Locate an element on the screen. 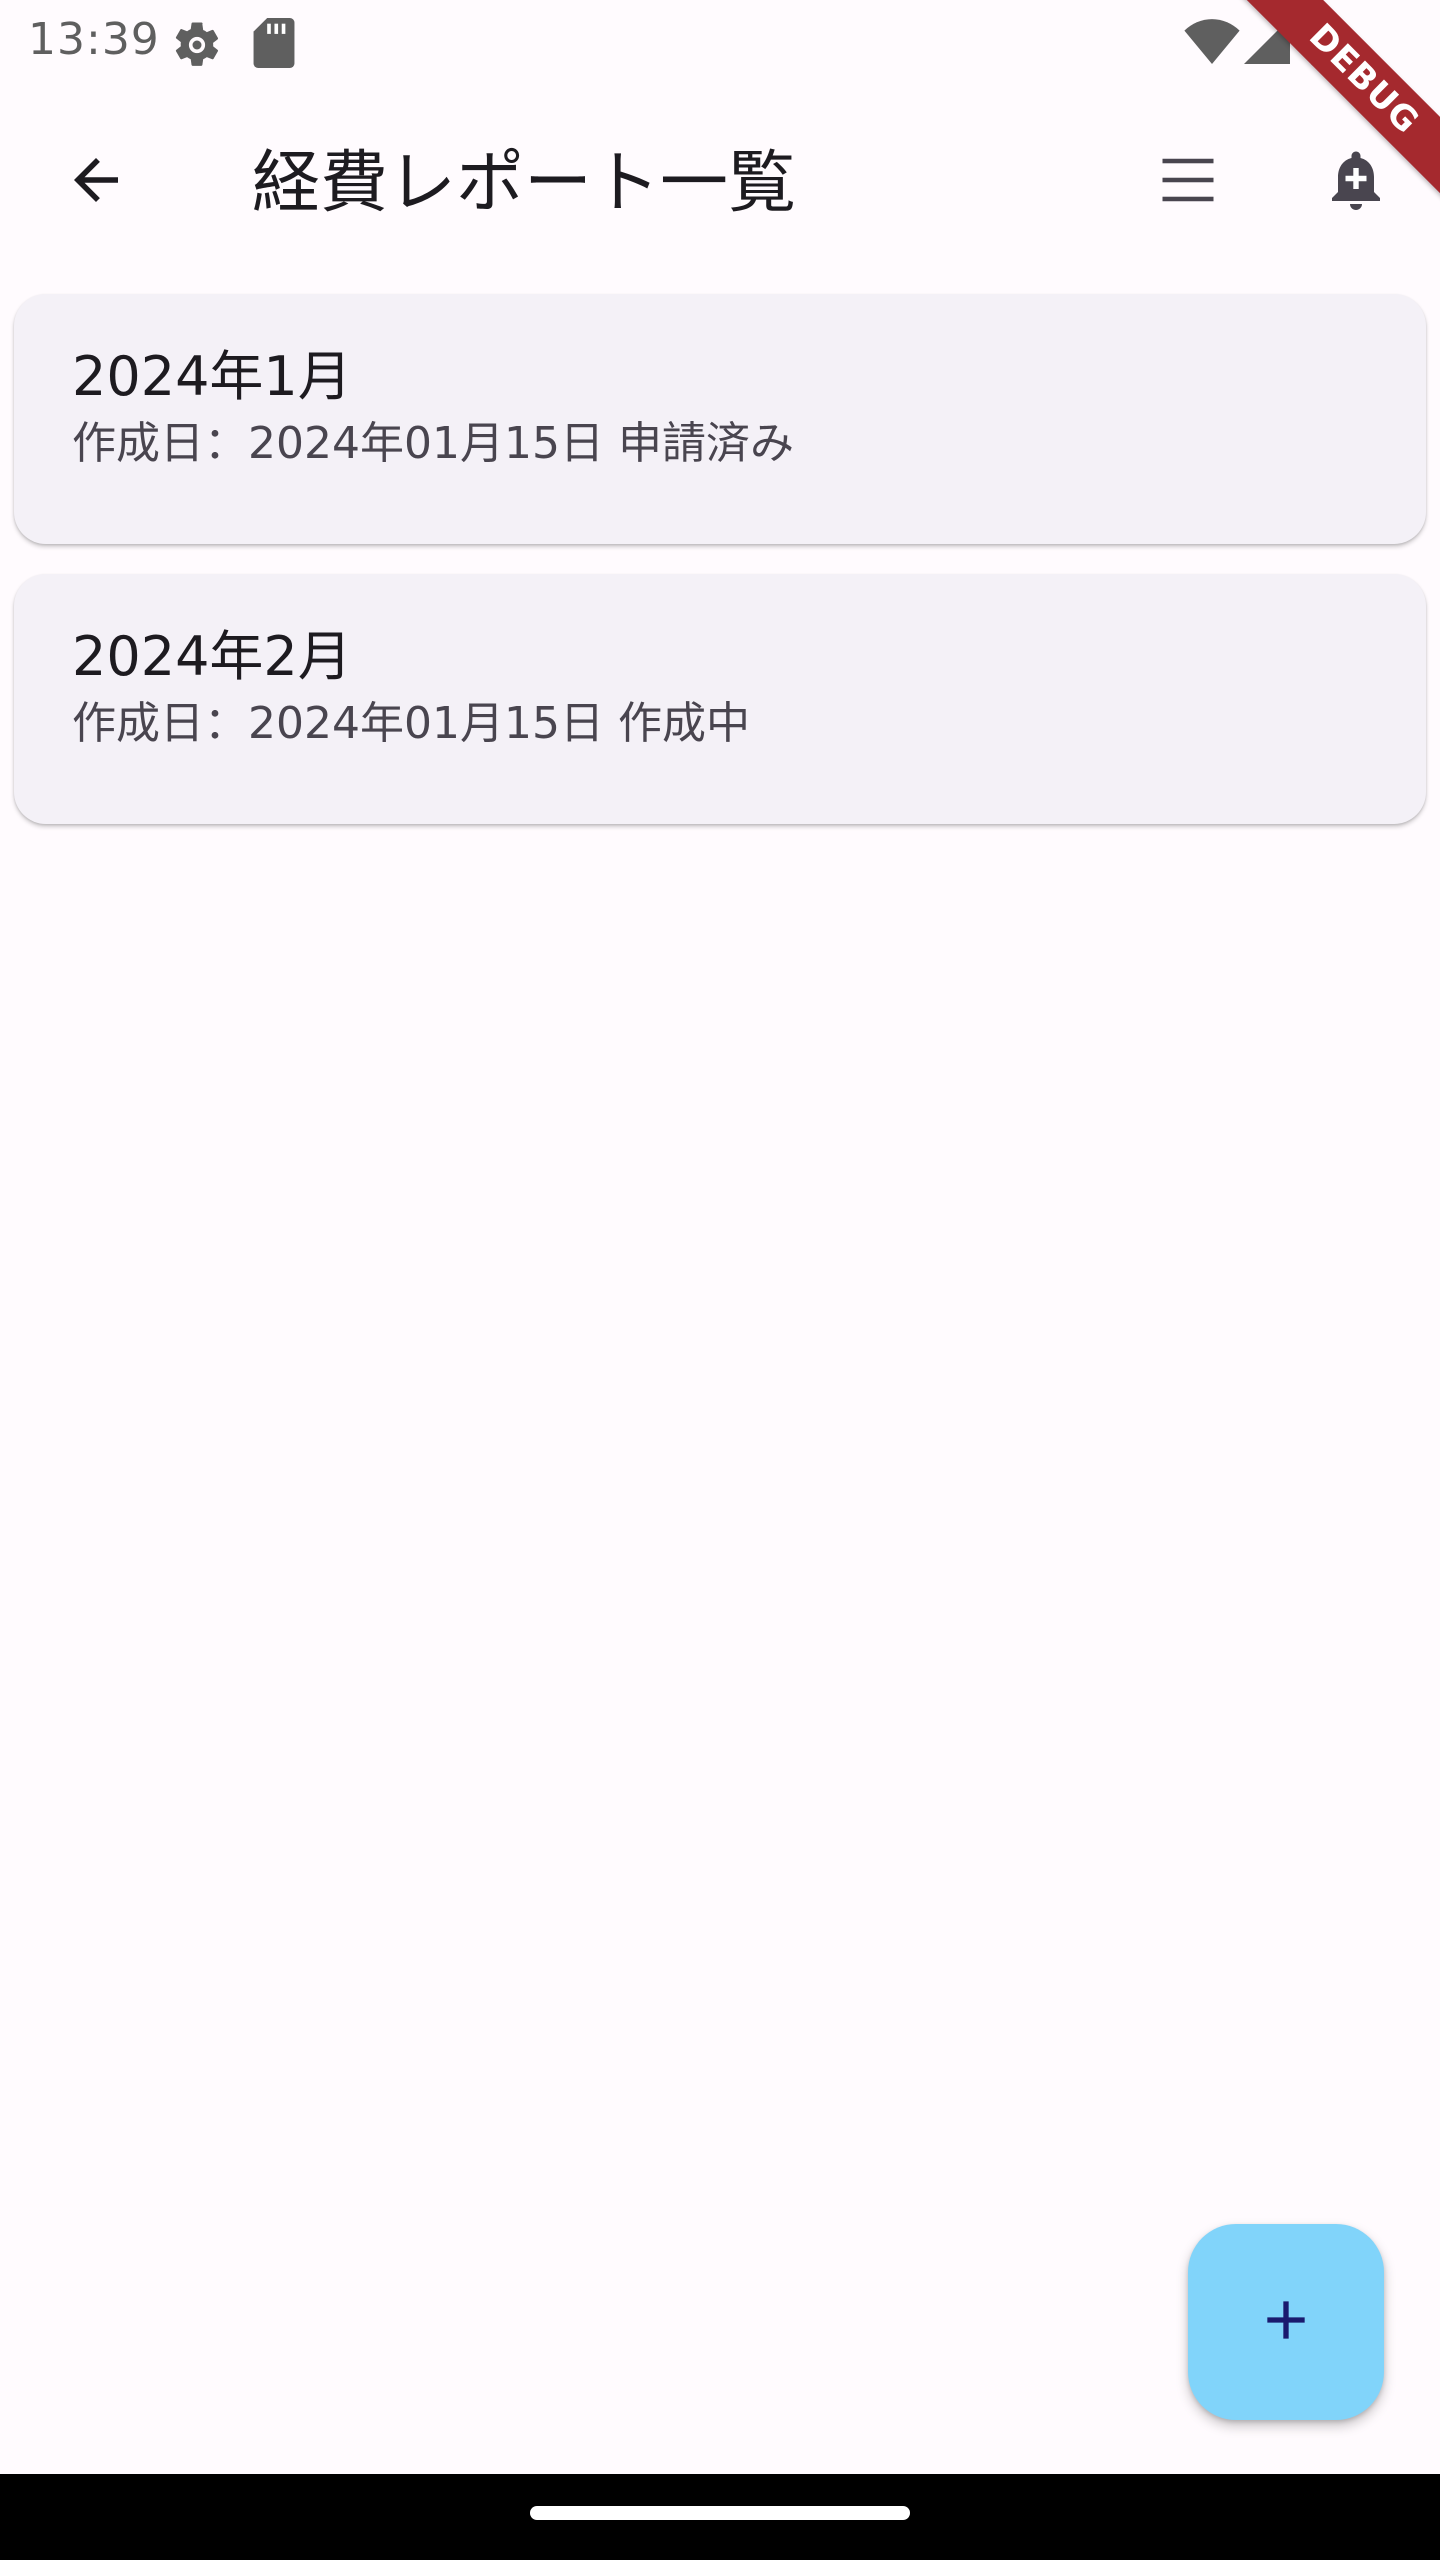 This screenshot has height=2560, width=1440. sd-card-icon is located at coordinates (274, 45).